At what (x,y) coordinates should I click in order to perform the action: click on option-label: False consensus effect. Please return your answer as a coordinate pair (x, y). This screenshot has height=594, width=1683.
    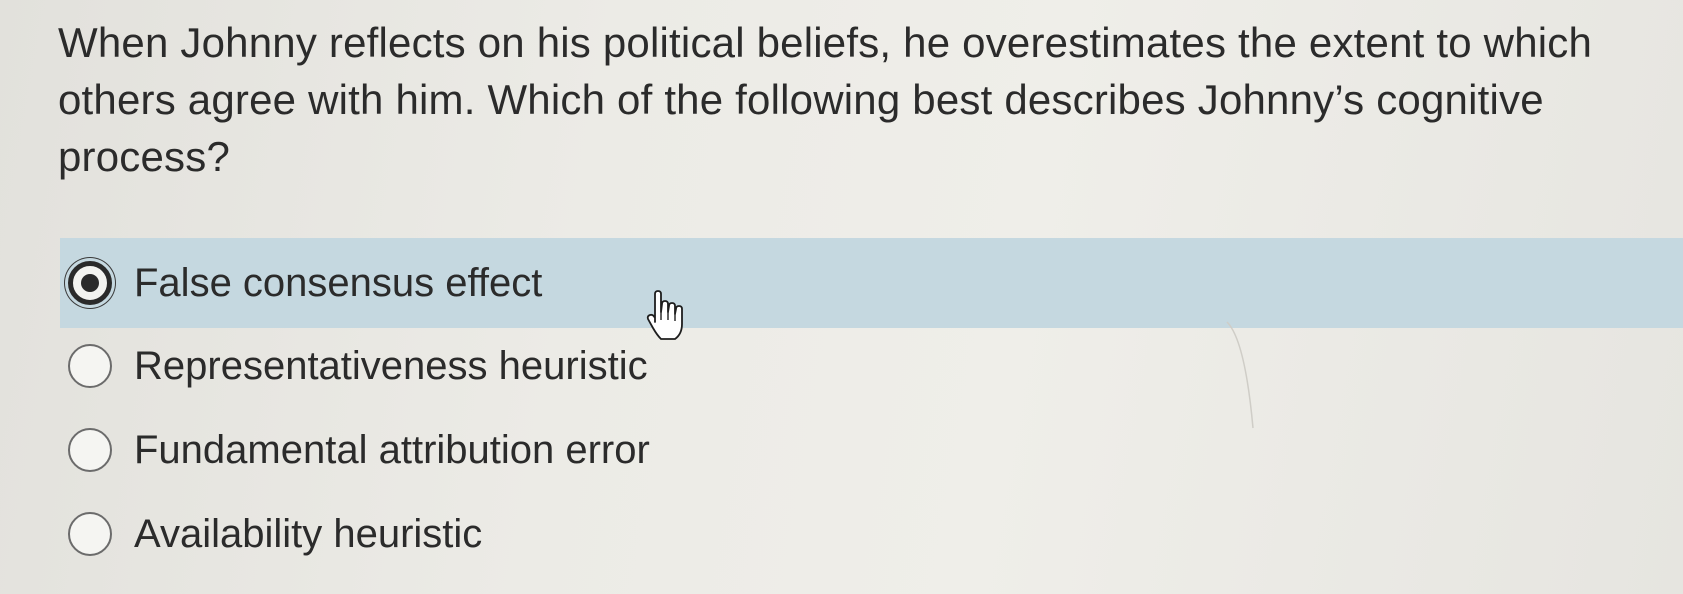
    Looking at the image, I should click on (338, 283).